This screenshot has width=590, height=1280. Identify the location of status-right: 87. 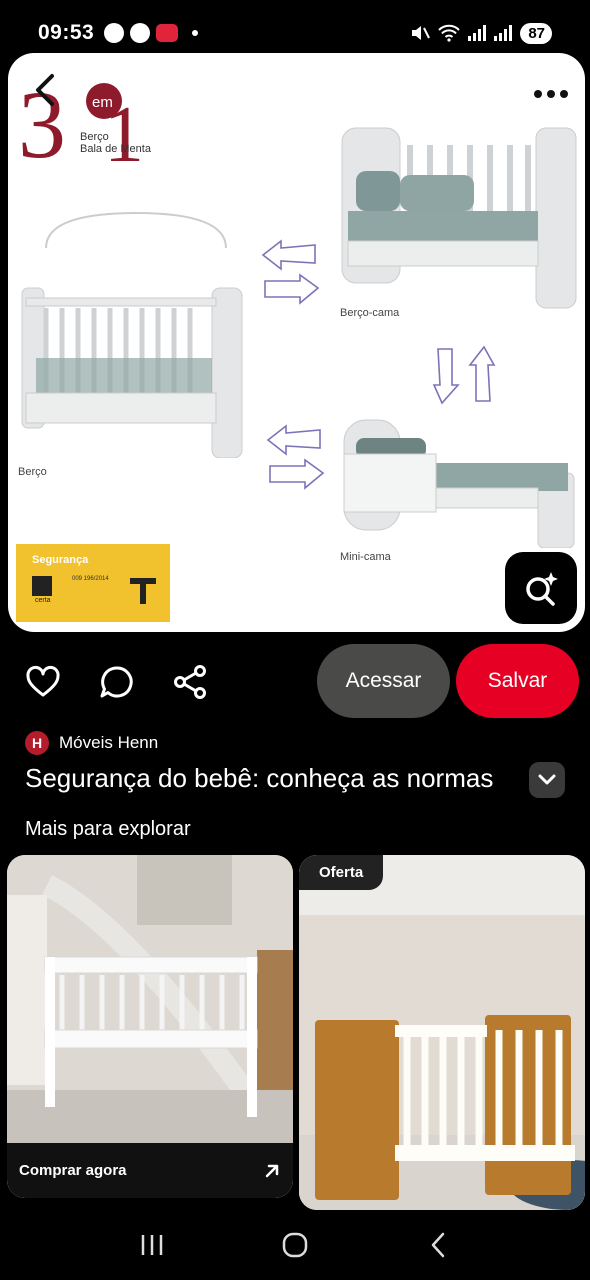
(481, 33).